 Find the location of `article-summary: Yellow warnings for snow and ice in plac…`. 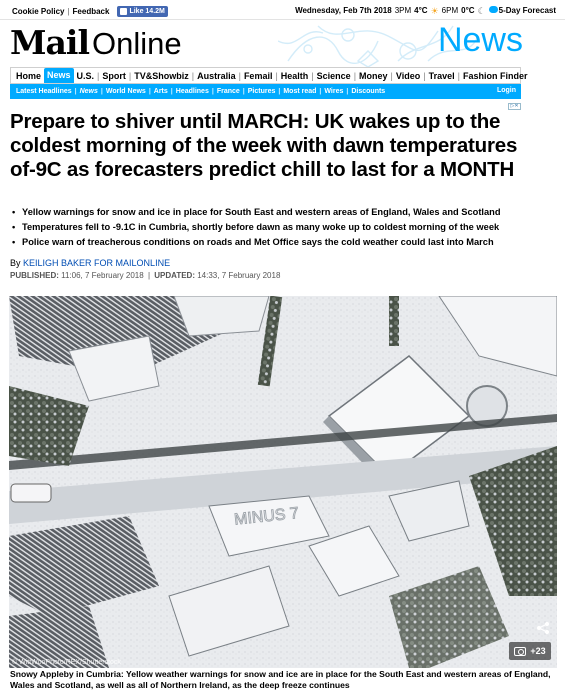

article-summary: Yellow warnings for snow and ice in plac… is located at coordinates (277, 227).